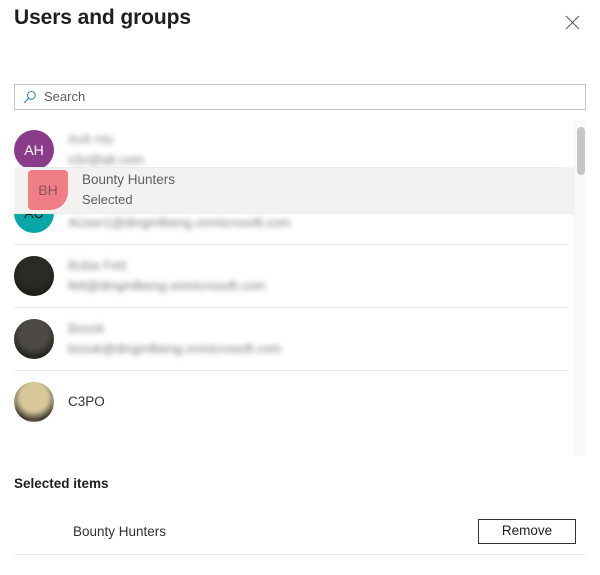  Describe the element at coordinates (120, 531) in the screenshot. I see `selected-item-label: Bounty Hunters` at that location.